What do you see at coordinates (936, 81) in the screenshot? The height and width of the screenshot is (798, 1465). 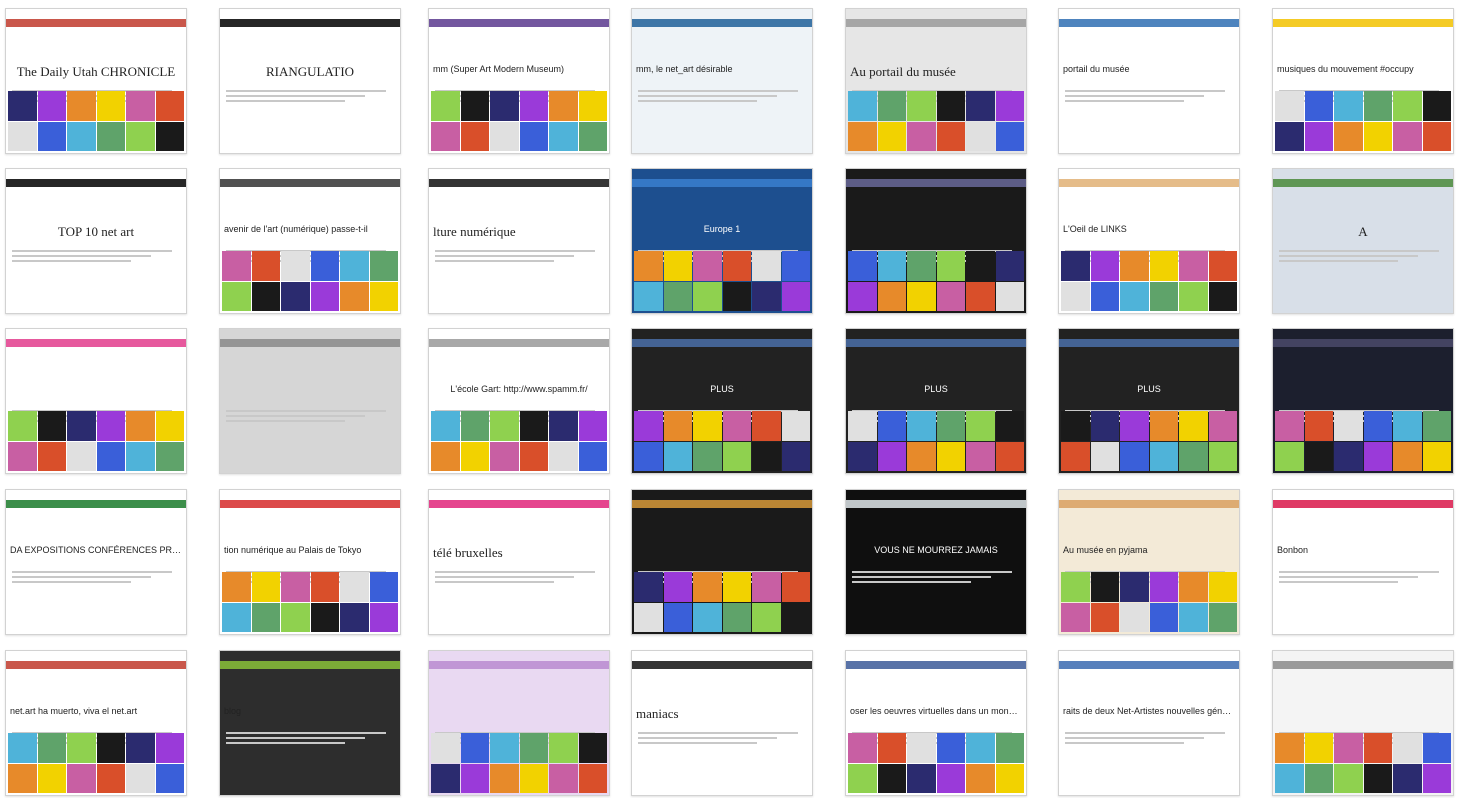 I see `thumbnail-card: Au portail du musée` at bounding box center [936, 81].